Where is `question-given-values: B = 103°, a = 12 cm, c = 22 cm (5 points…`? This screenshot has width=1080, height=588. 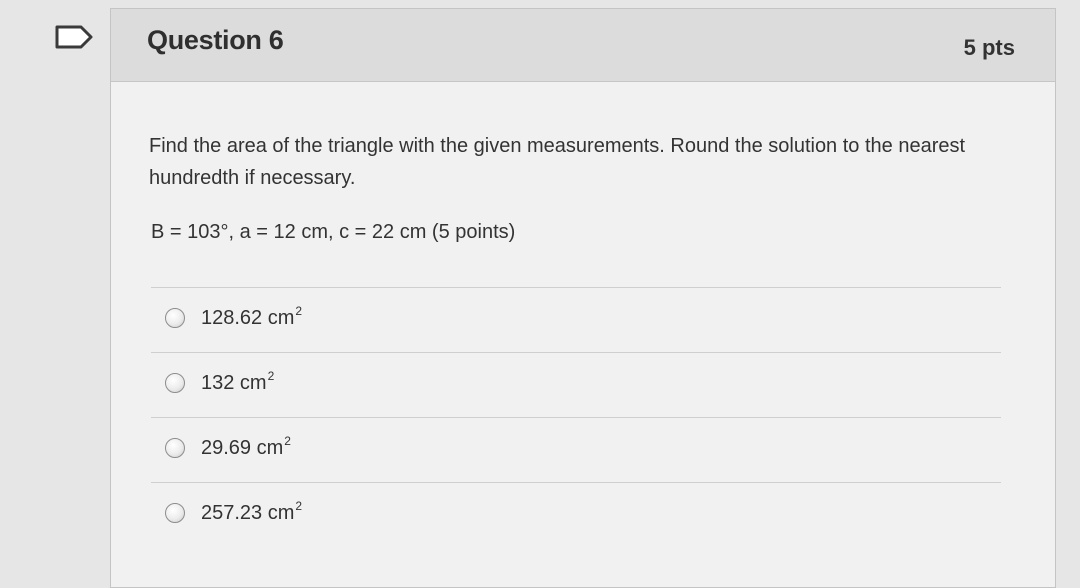 question-given-values: B = 103°, a = 12 cm, c = 22 cm (5 points… is located at coordinates (333, 232).